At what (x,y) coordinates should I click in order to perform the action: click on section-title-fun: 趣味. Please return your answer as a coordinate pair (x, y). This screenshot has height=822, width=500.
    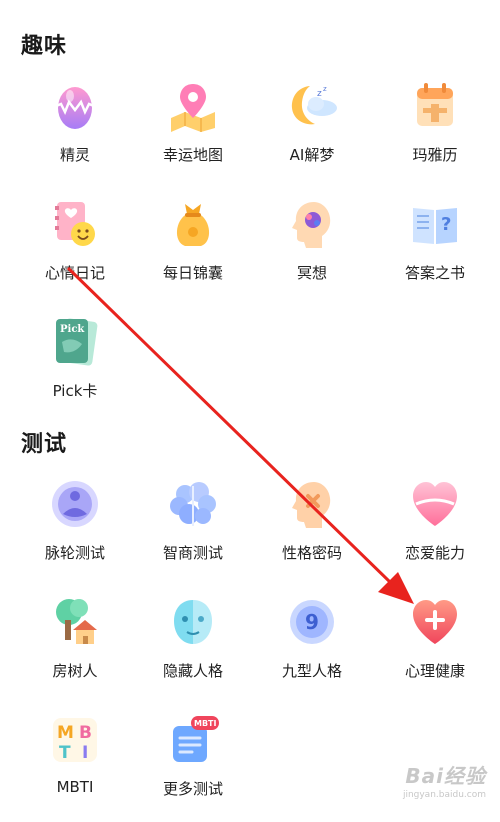
    Looking at the image, I should click on (44, 46).